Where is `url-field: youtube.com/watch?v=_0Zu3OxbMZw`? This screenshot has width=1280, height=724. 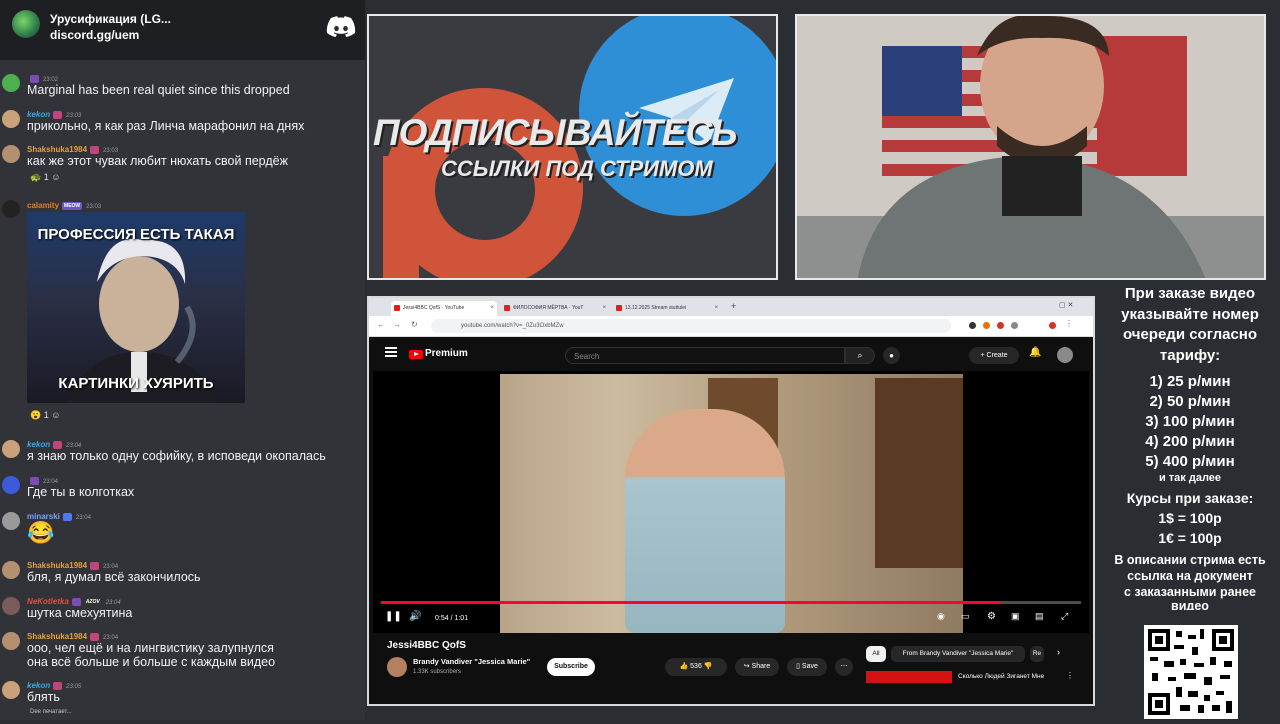 url-field: youtube.com/watch?v=_0Zu3OxbMZw is located at coordinates (691, 326).